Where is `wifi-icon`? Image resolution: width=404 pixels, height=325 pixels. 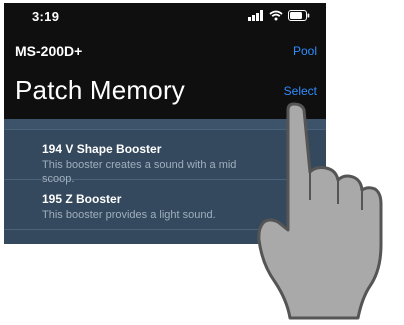
wifi-icon is located at coordinates (276, 15).